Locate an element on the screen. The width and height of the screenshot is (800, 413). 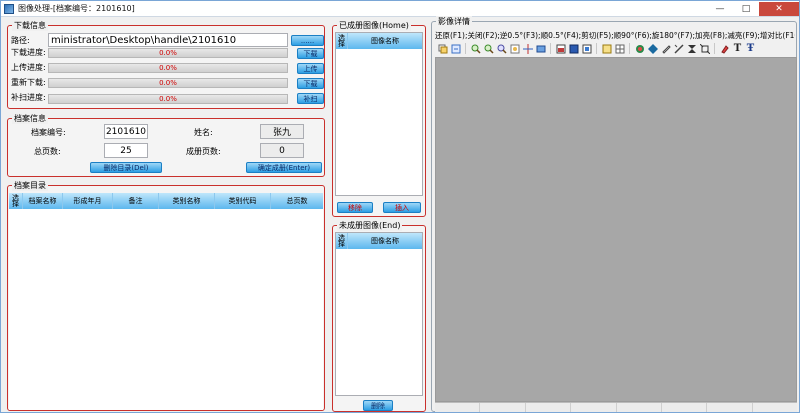
rescan-progress-label: 补扫进度: is located at coordinates (28, 97).